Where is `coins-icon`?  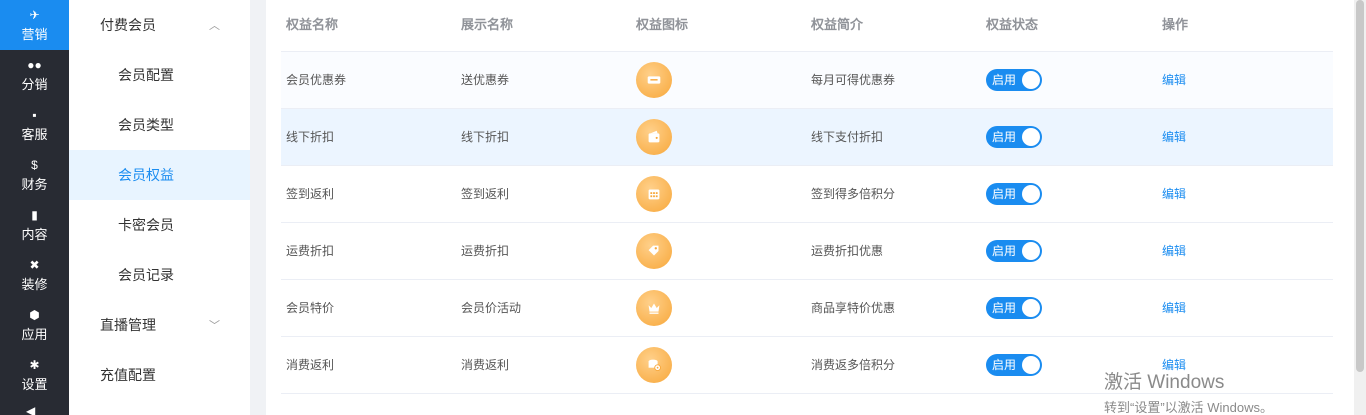
coins-icon is located at coordinates (654, 364).